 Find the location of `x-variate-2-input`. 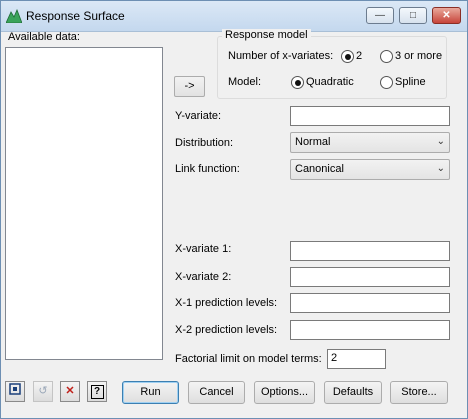

x-variate-2-input is located at coordinates (370, 277).